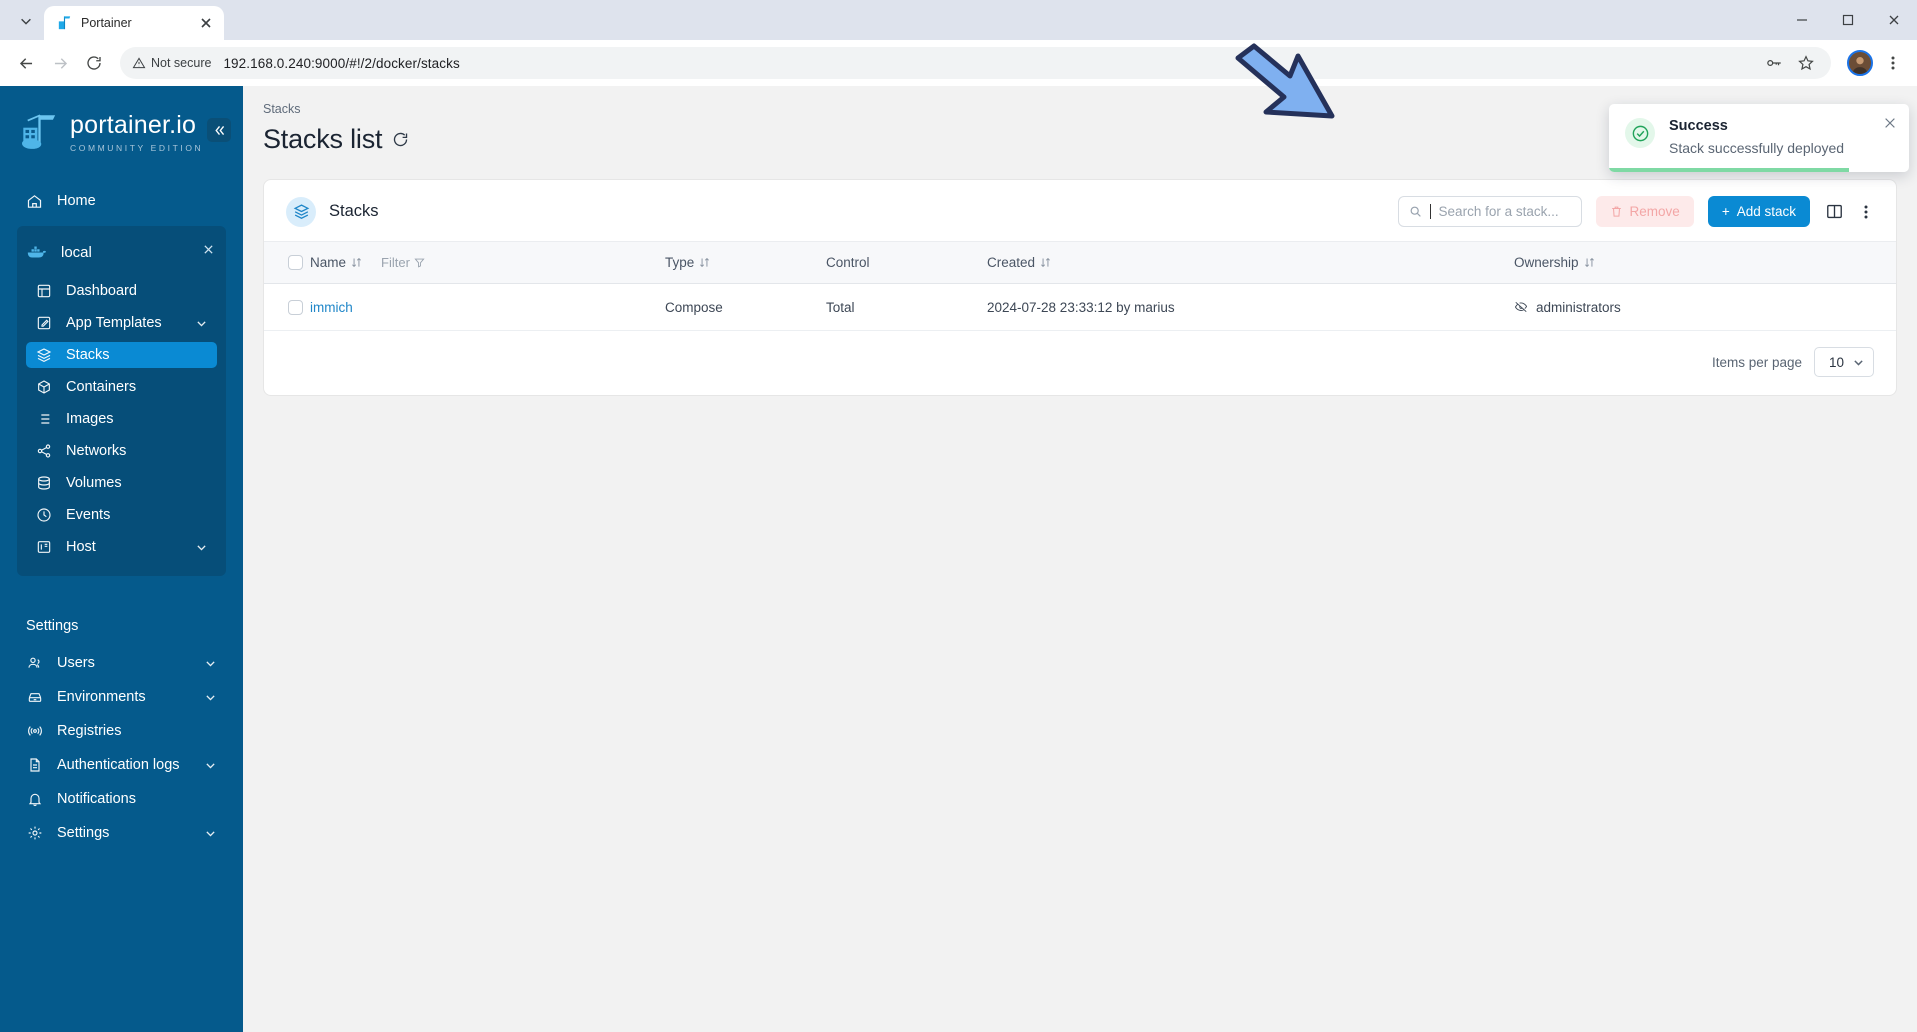  What do you see at coordinates (96, 799) in the screenshot?
I see `sidebar-item-label: Notifications` at bounding box center [96, 799].